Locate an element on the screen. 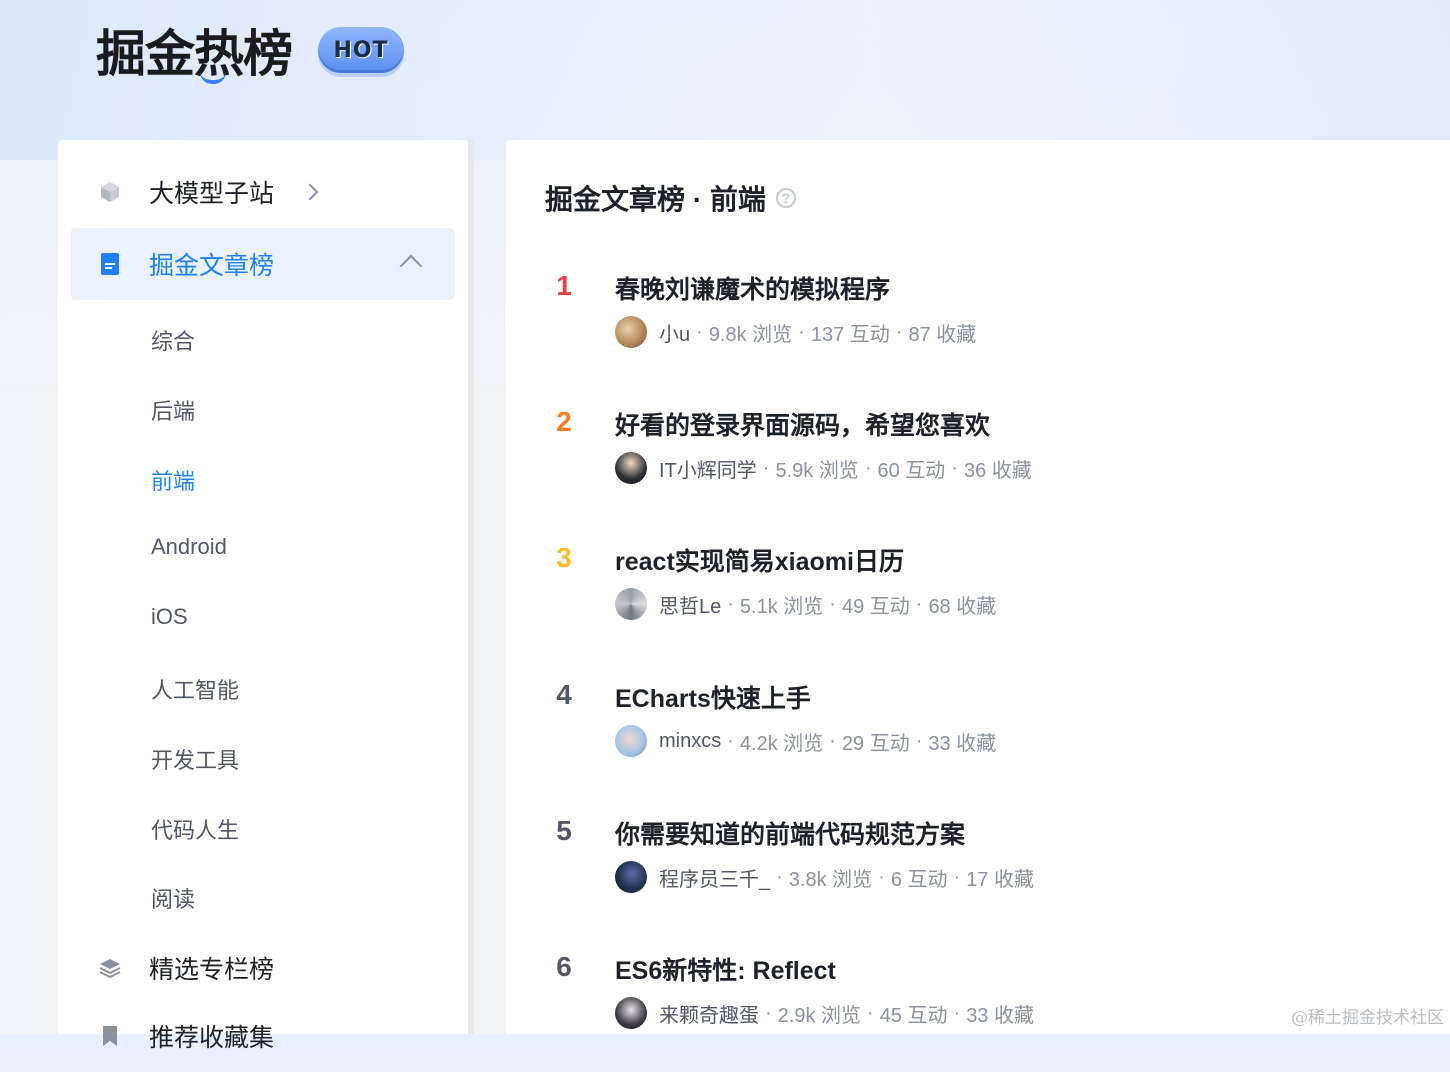 The height and width of the screenshot is (1072, 1450). author-name: 思哲Le is located at coordinates (690, 604).